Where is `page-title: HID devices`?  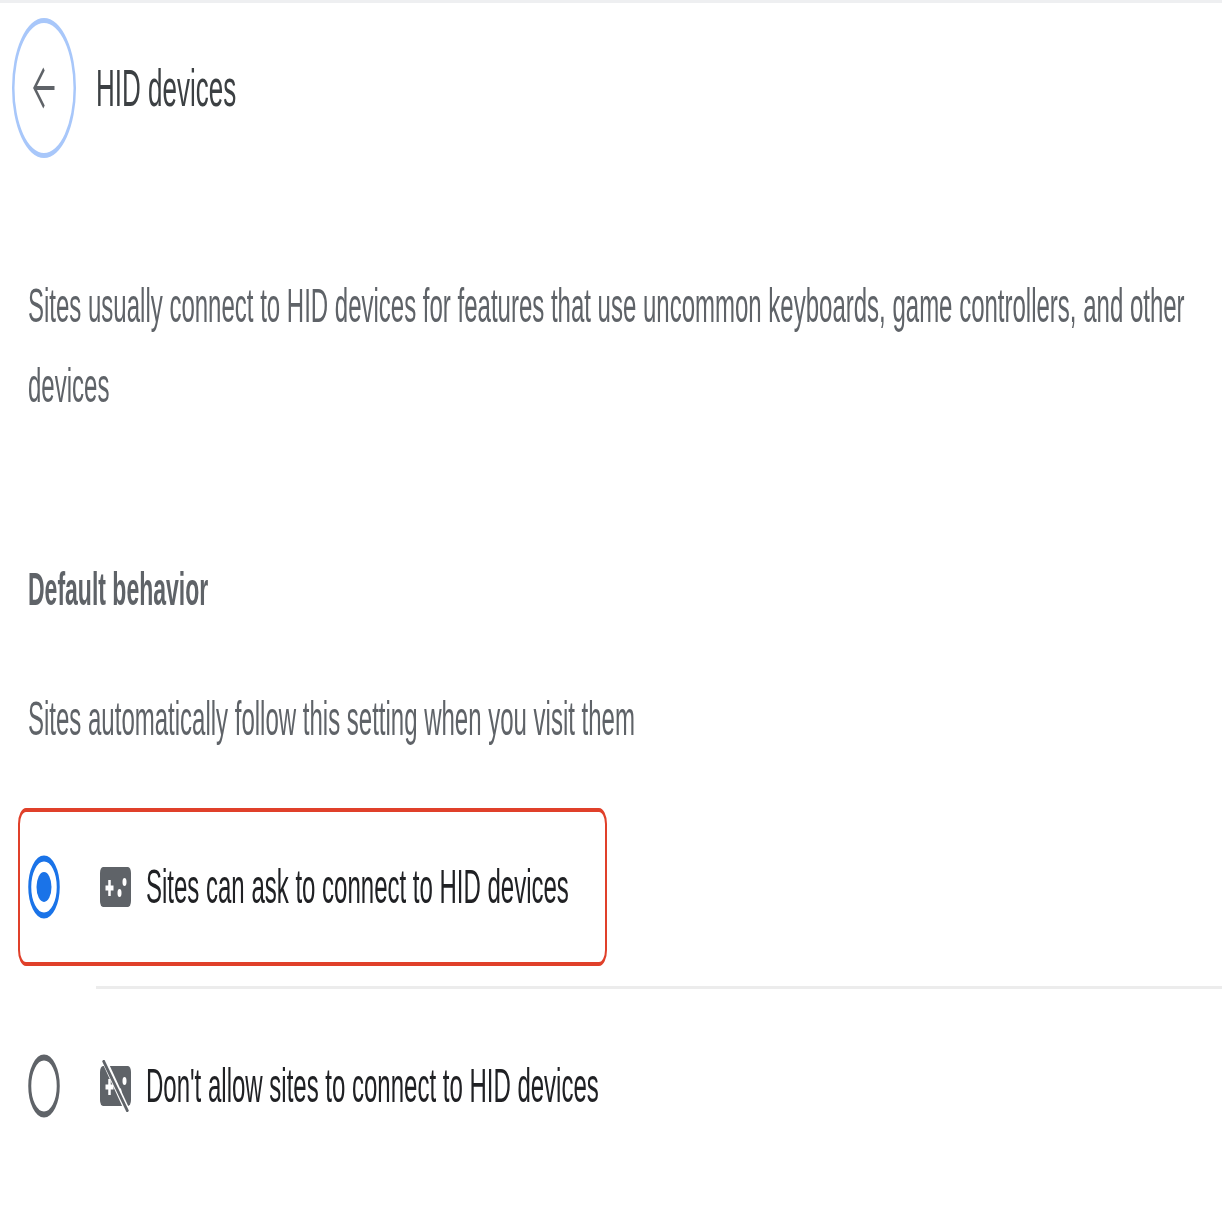
page-title: HID devices is located at coordinates (166, 88).